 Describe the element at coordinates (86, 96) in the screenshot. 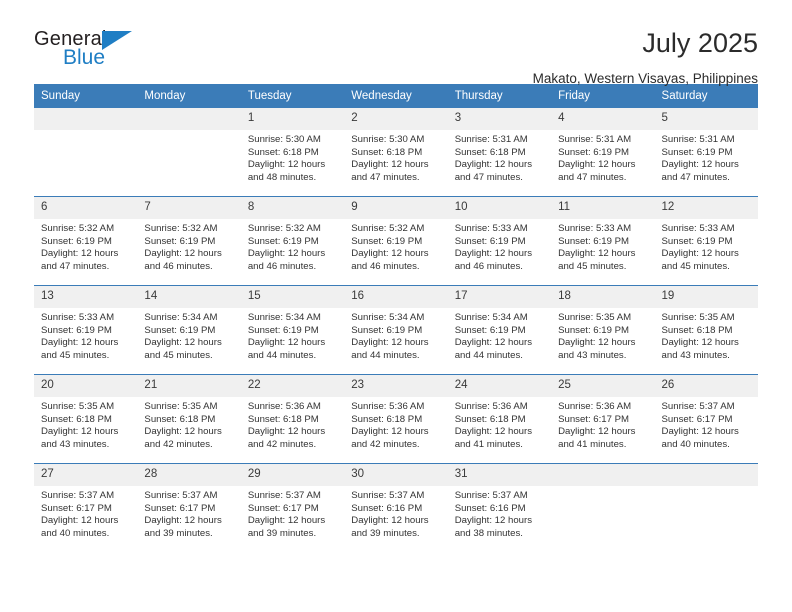

I see `weekday-header-sunday: Sunday` at that location.